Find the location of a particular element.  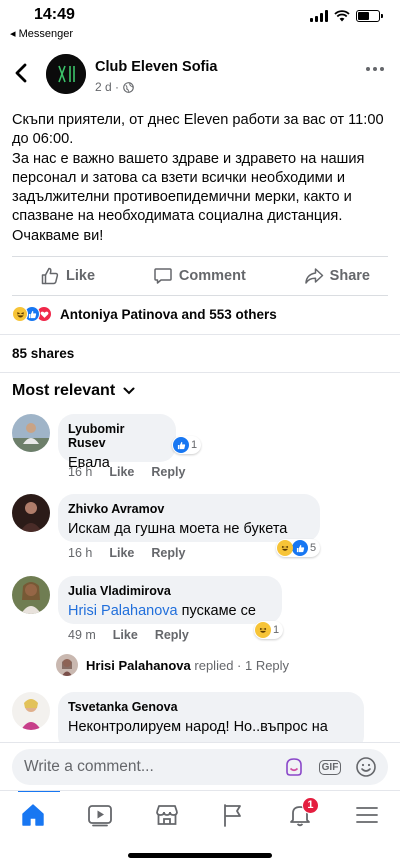

back-to-messenger-link: ◂ Messenger is located at coordinates (41, 33).